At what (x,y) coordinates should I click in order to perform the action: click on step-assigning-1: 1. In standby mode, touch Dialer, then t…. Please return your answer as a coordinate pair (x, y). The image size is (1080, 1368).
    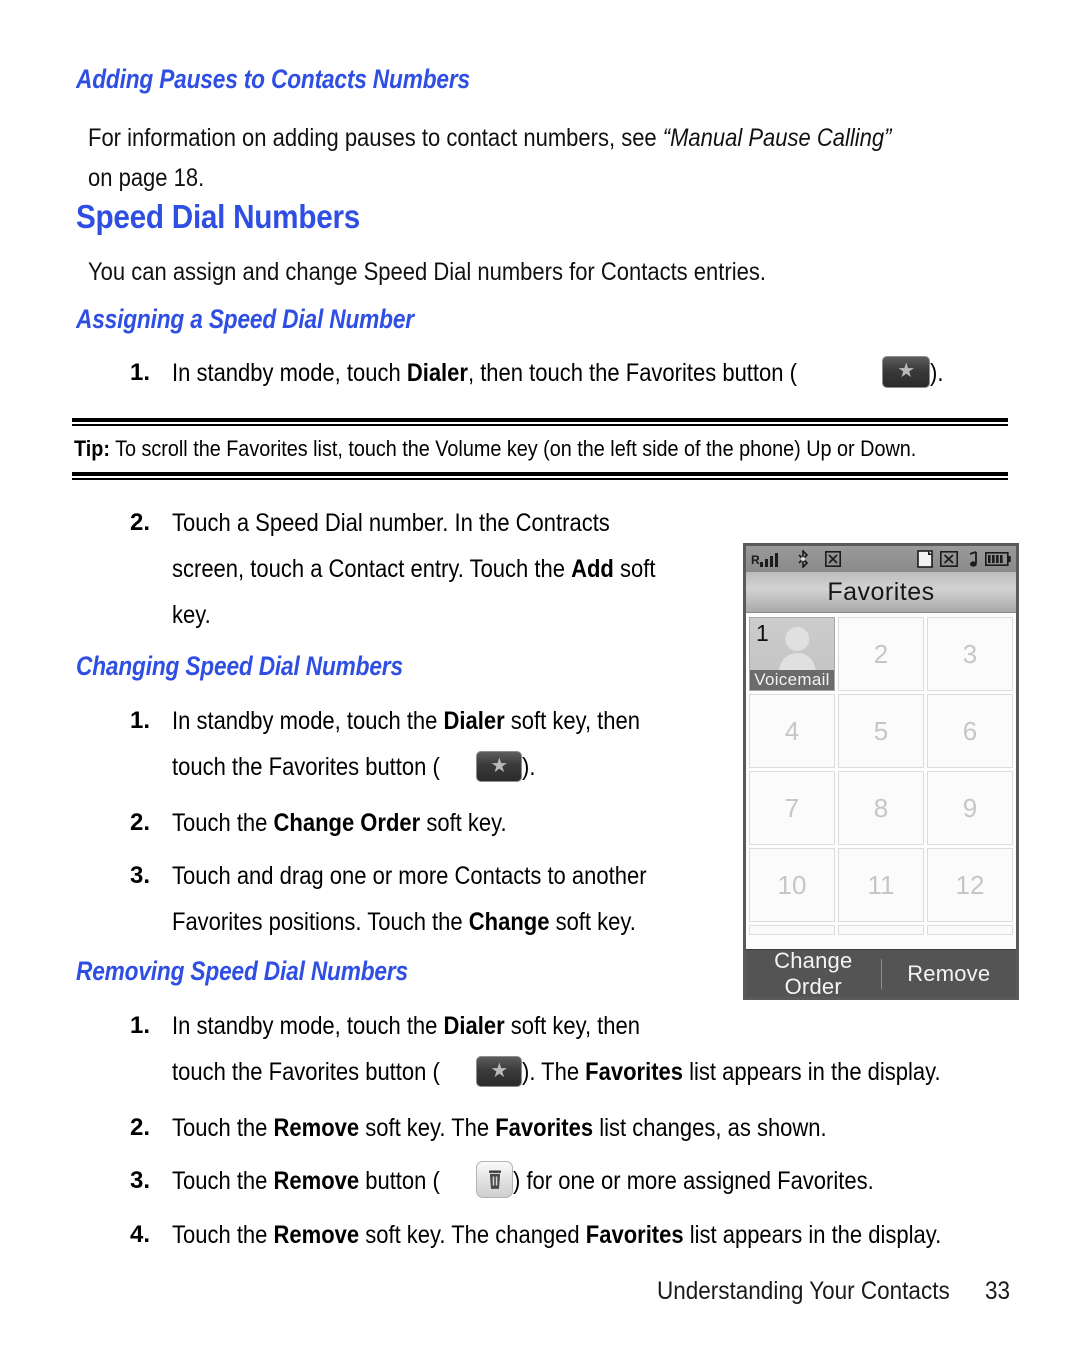
    Looking at the image, I should click on (560, 373).